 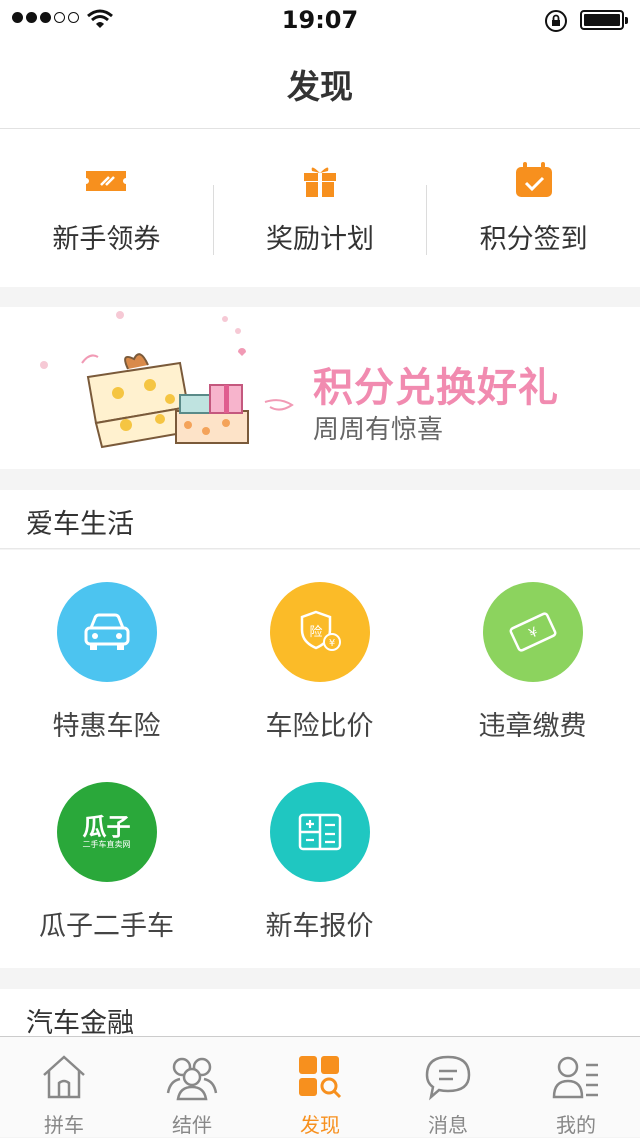 I want to click on section-title: 爱车生活, so click(x=80, y=524).